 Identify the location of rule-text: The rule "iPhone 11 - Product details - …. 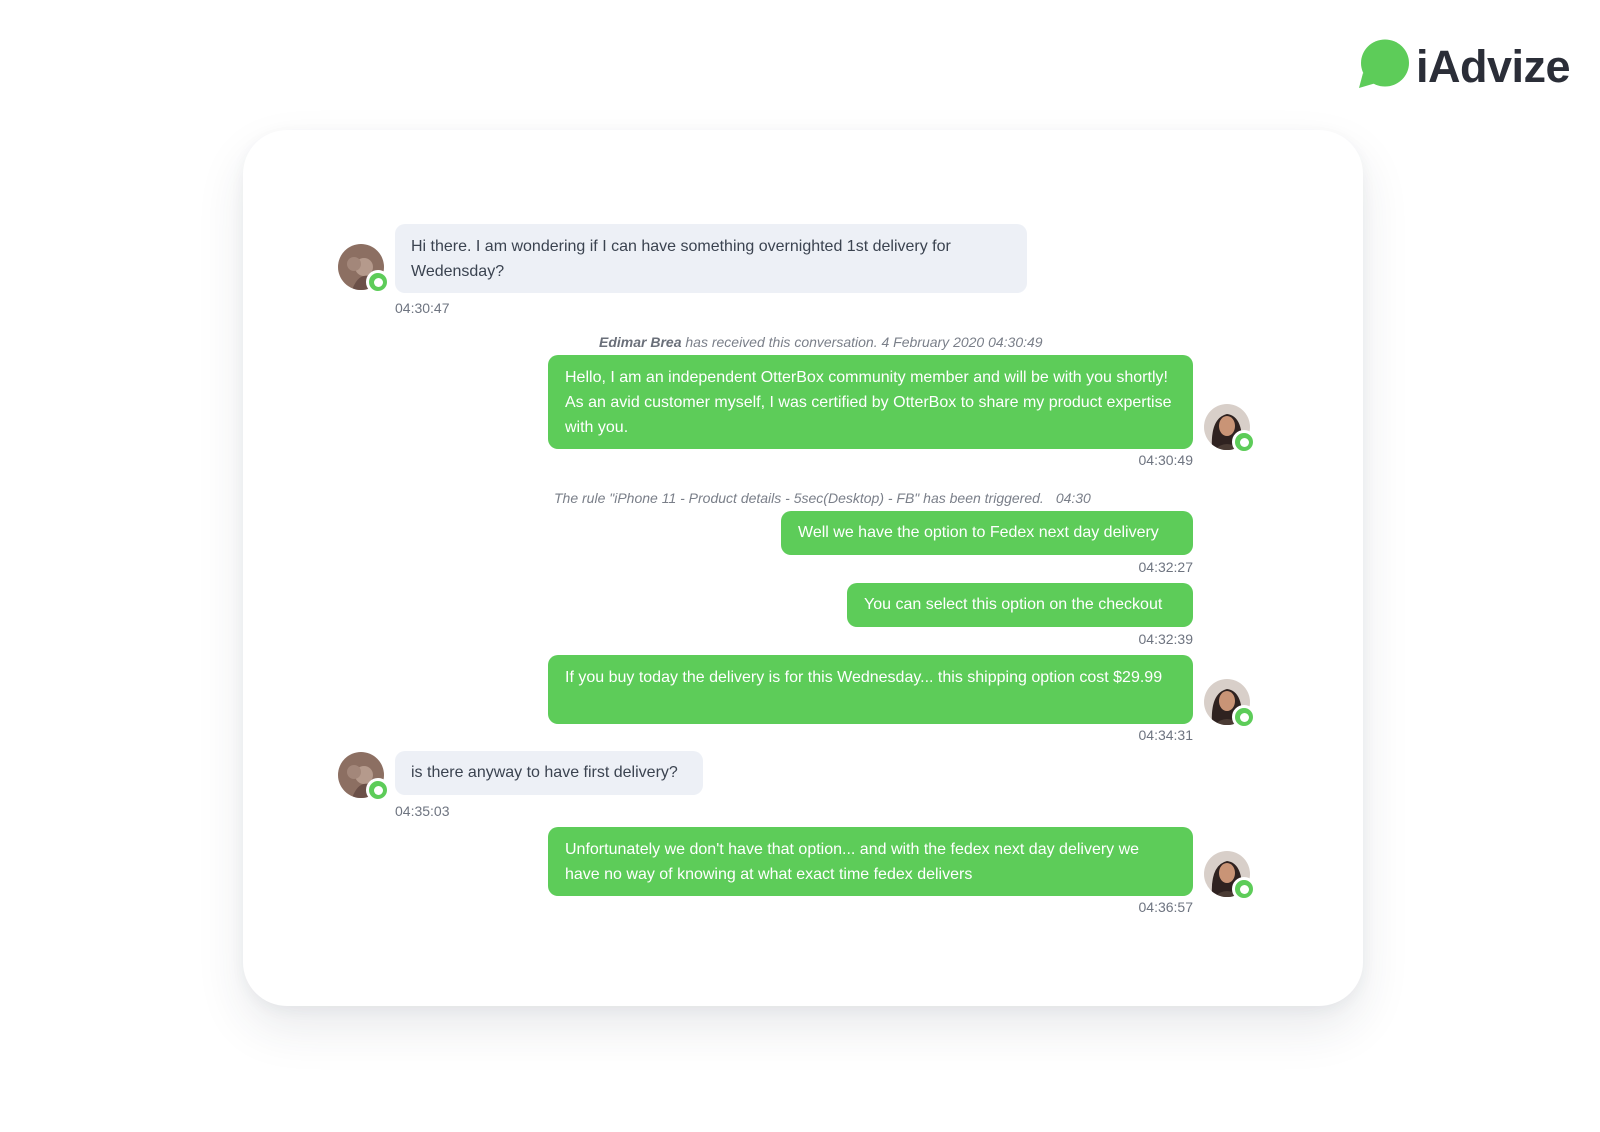
(799, 498).